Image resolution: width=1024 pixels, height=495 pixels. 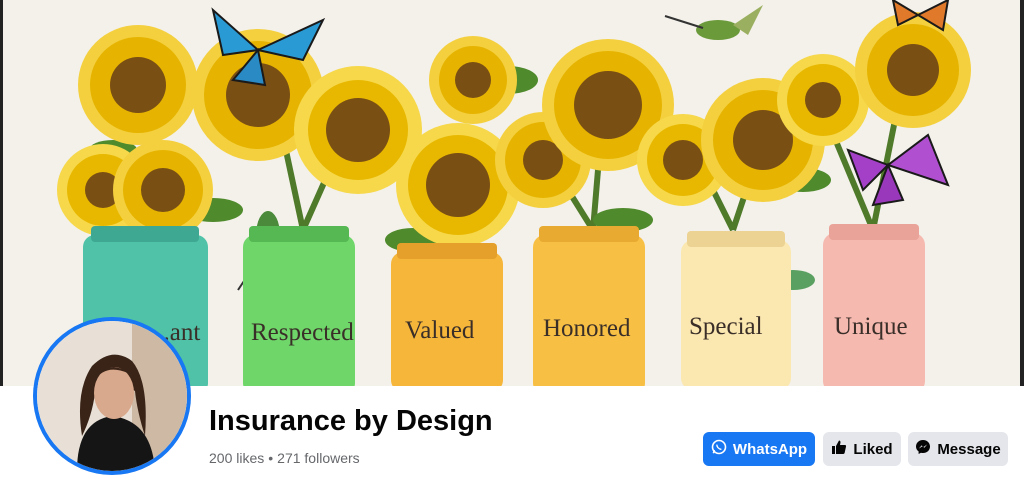 I want to click on followers-count: 271 followers, so click(x=318, y=458).